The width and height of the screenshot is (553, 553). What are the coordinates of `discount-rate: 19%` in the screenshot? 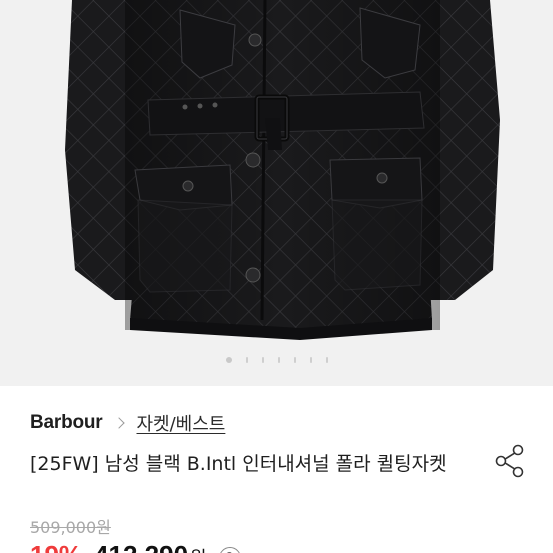 It's located at (56, 546).